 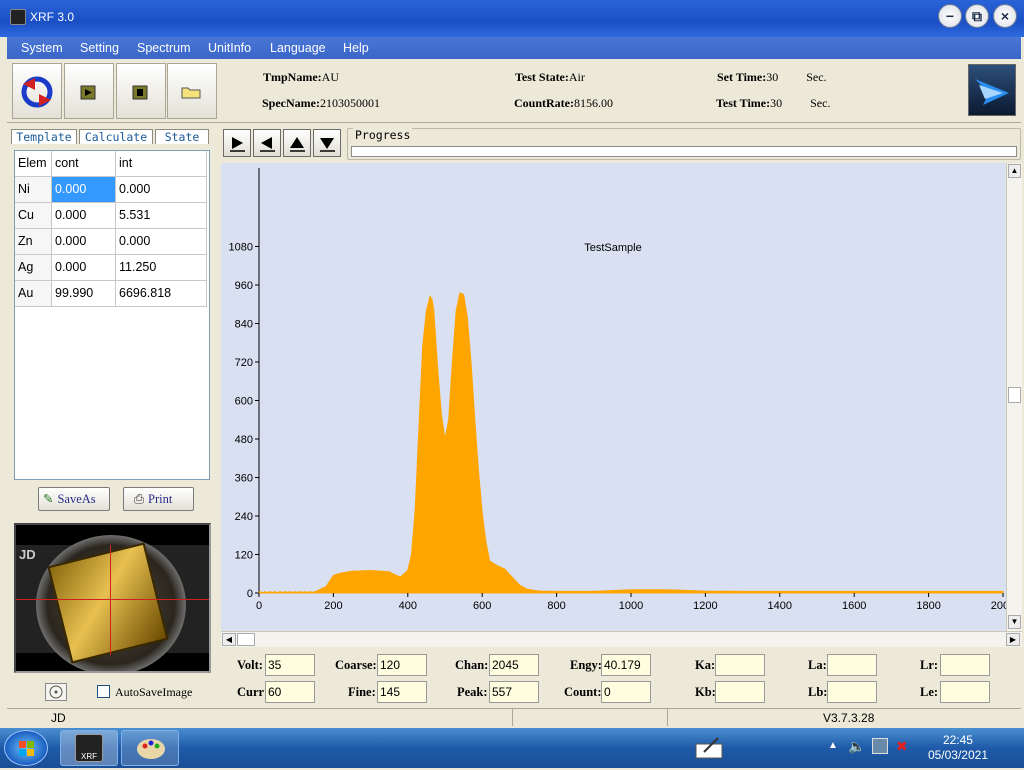 I want to click on cont-cell: 99.990, so click(x=84, y=294).